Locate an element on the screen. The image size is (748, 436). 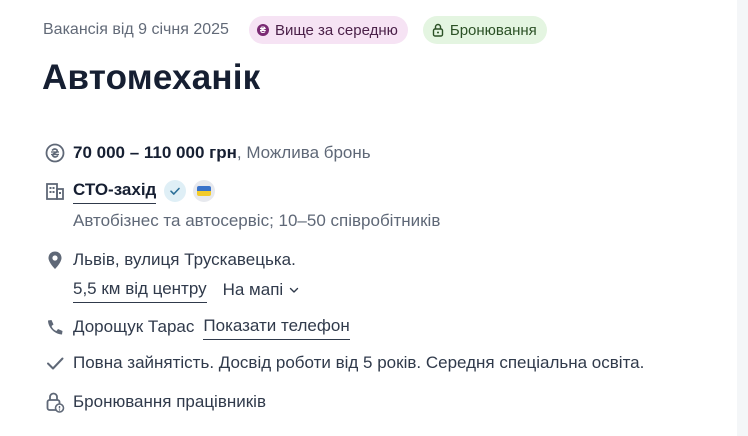
salary-above-average-badge: ₴ Вище за середню is located at coordinates (328, 30).